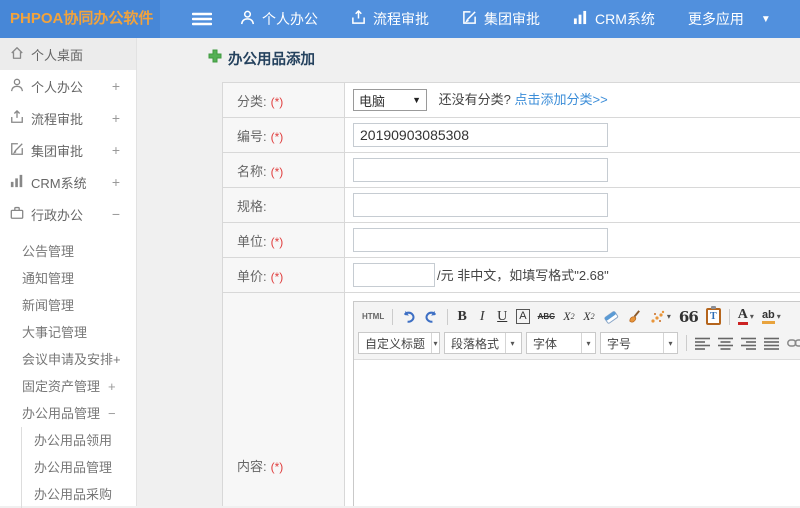  Describe the element at coordinates (215, 58) in the screenshot. I see `add-plus-icon` at that location.